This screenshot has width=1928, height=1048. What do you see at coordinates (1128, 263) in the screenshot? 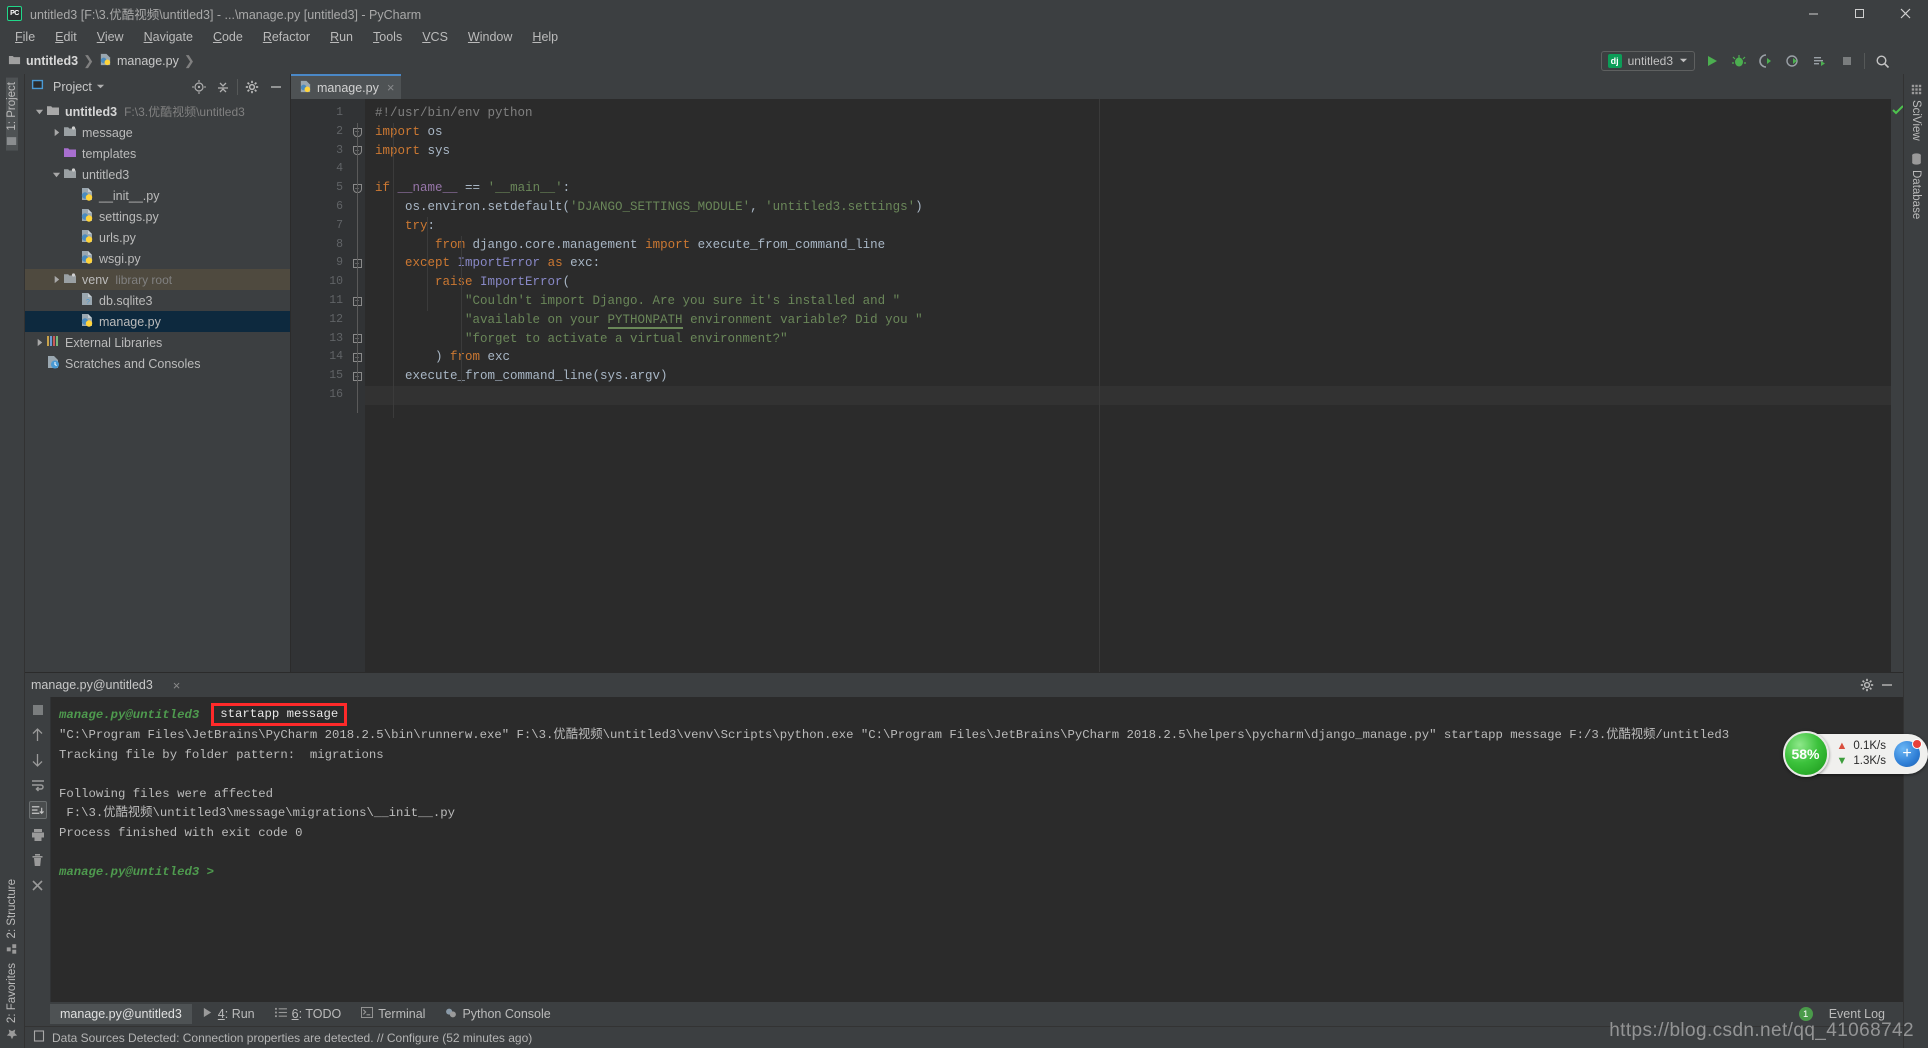
I see `code-line-9: except ImportError as exc:` at bounding box center [1128, 263].